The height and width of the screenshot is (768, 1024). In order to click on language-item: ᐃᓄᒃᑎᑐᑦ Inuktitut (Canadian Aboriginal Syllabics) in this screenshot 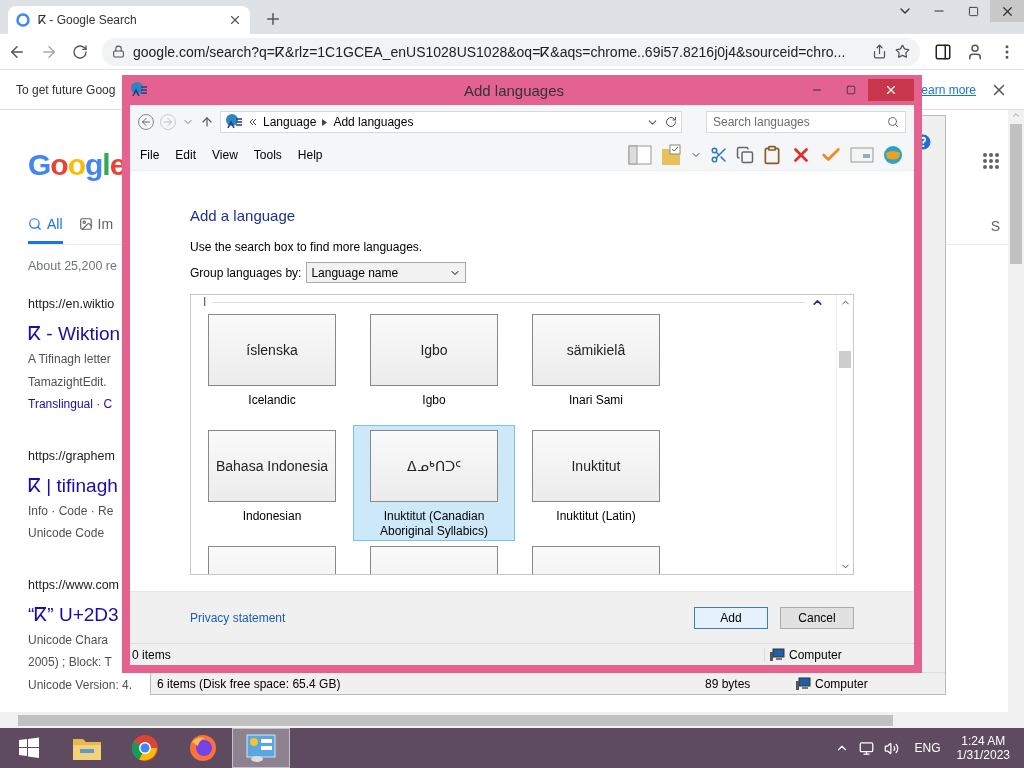, I will do `click(434, 483)`.